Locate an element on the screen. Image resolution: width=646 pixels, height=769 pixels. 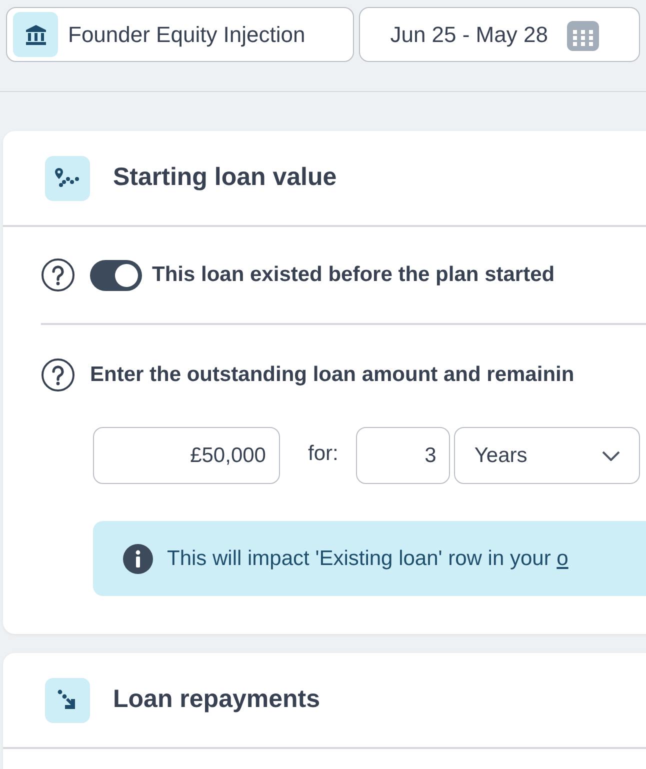
term-field: 3 is located at coordinates (403, 455).